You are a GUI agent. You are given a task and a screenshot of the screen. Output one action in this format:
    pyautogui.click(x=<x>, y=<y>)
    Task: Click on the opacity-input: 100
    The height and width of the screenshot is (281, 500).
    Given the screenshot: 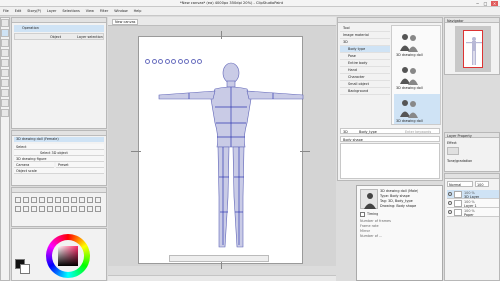 What is the action you would take?
    pyautogui.click(x=482, y=184)
    